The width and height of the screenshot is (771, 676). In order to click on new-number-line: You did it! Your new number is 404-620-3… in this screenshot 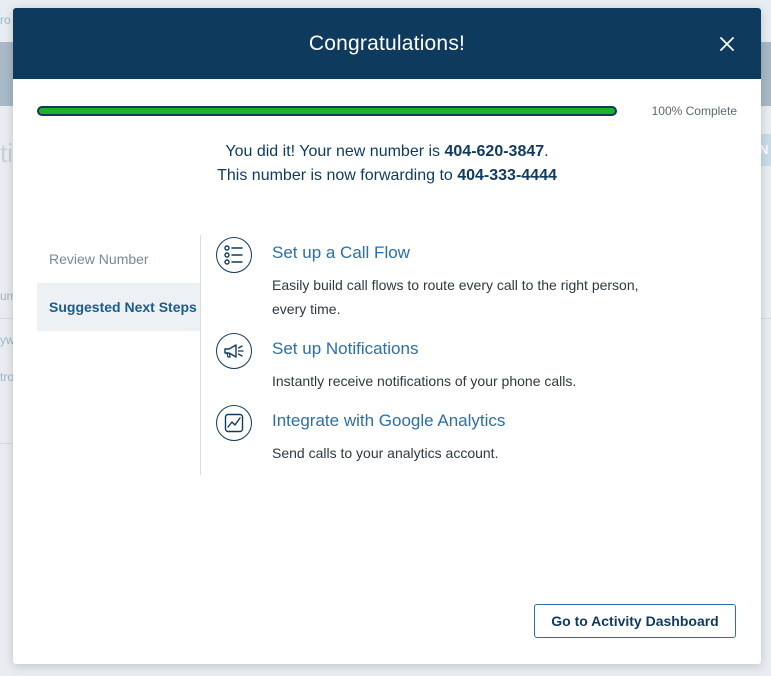, I will do `click(387, 152)`.